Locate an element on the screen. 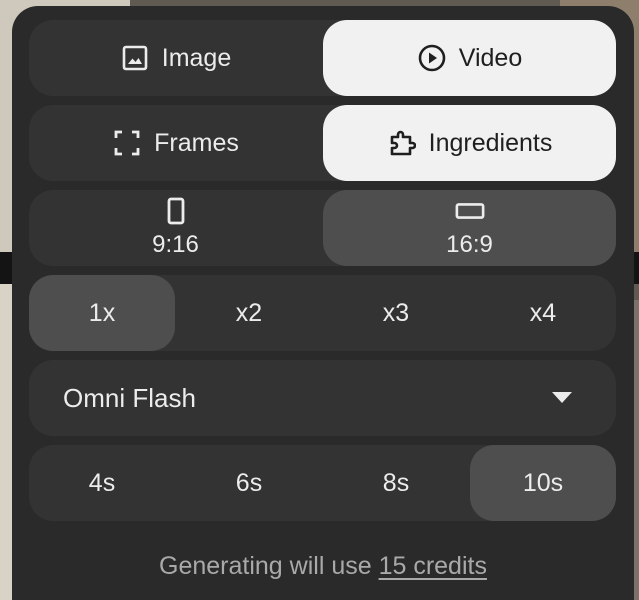  credits-footer: Generating will use 15 credits is located at coordinates (323, 566).